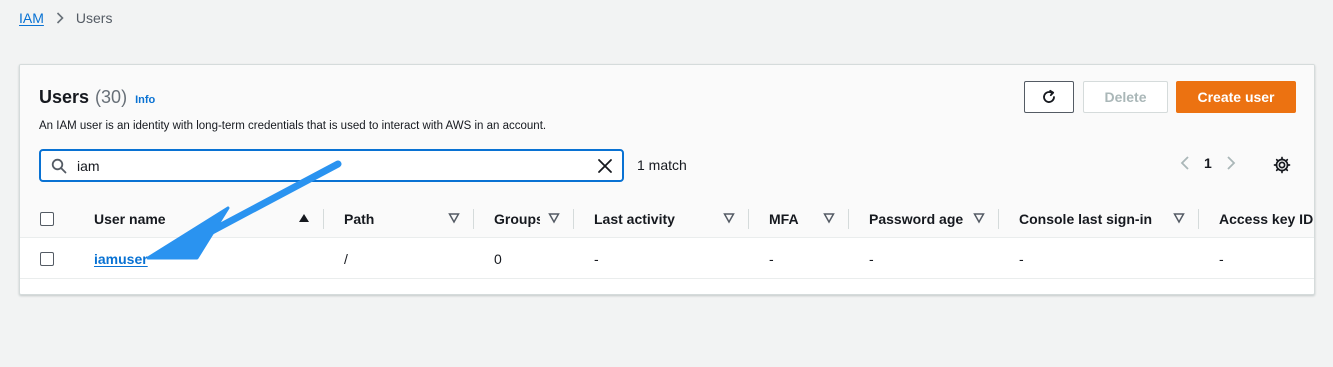 The image size is (1333, 367). I want to click on row-checkbox, so click(47, 259).